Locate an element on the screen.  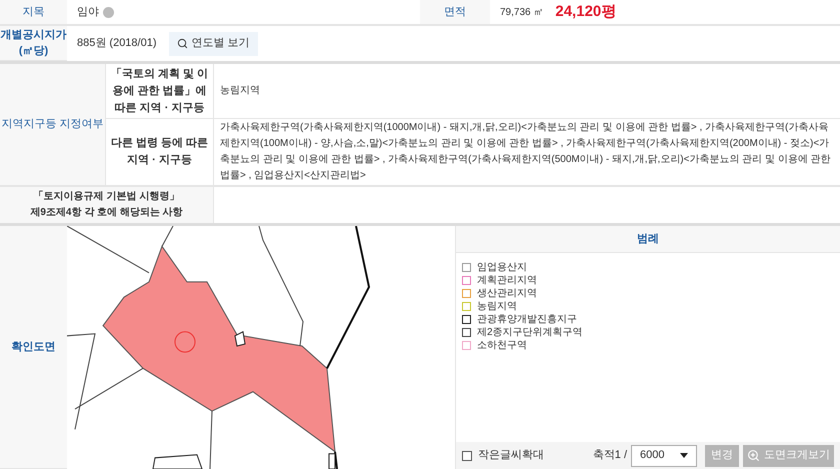
field-label: 면적 is located at coordinates (455, 12).